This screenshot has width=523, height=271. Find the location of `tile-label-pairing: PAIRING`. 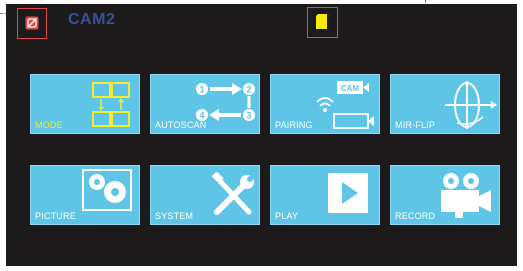

tile-label-pairing: PAIRING is located at coordinates (294, 125).